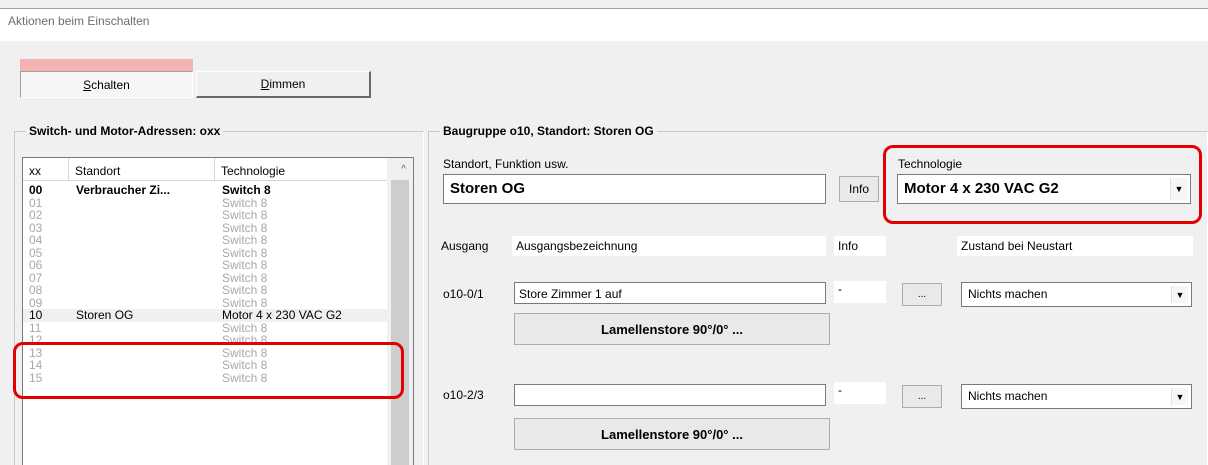 This screenshot has height=465, width=1208. Describe the element at coordinates (265, 84) in the screenshot. I see `tab-dimmen-key: D` at that location.